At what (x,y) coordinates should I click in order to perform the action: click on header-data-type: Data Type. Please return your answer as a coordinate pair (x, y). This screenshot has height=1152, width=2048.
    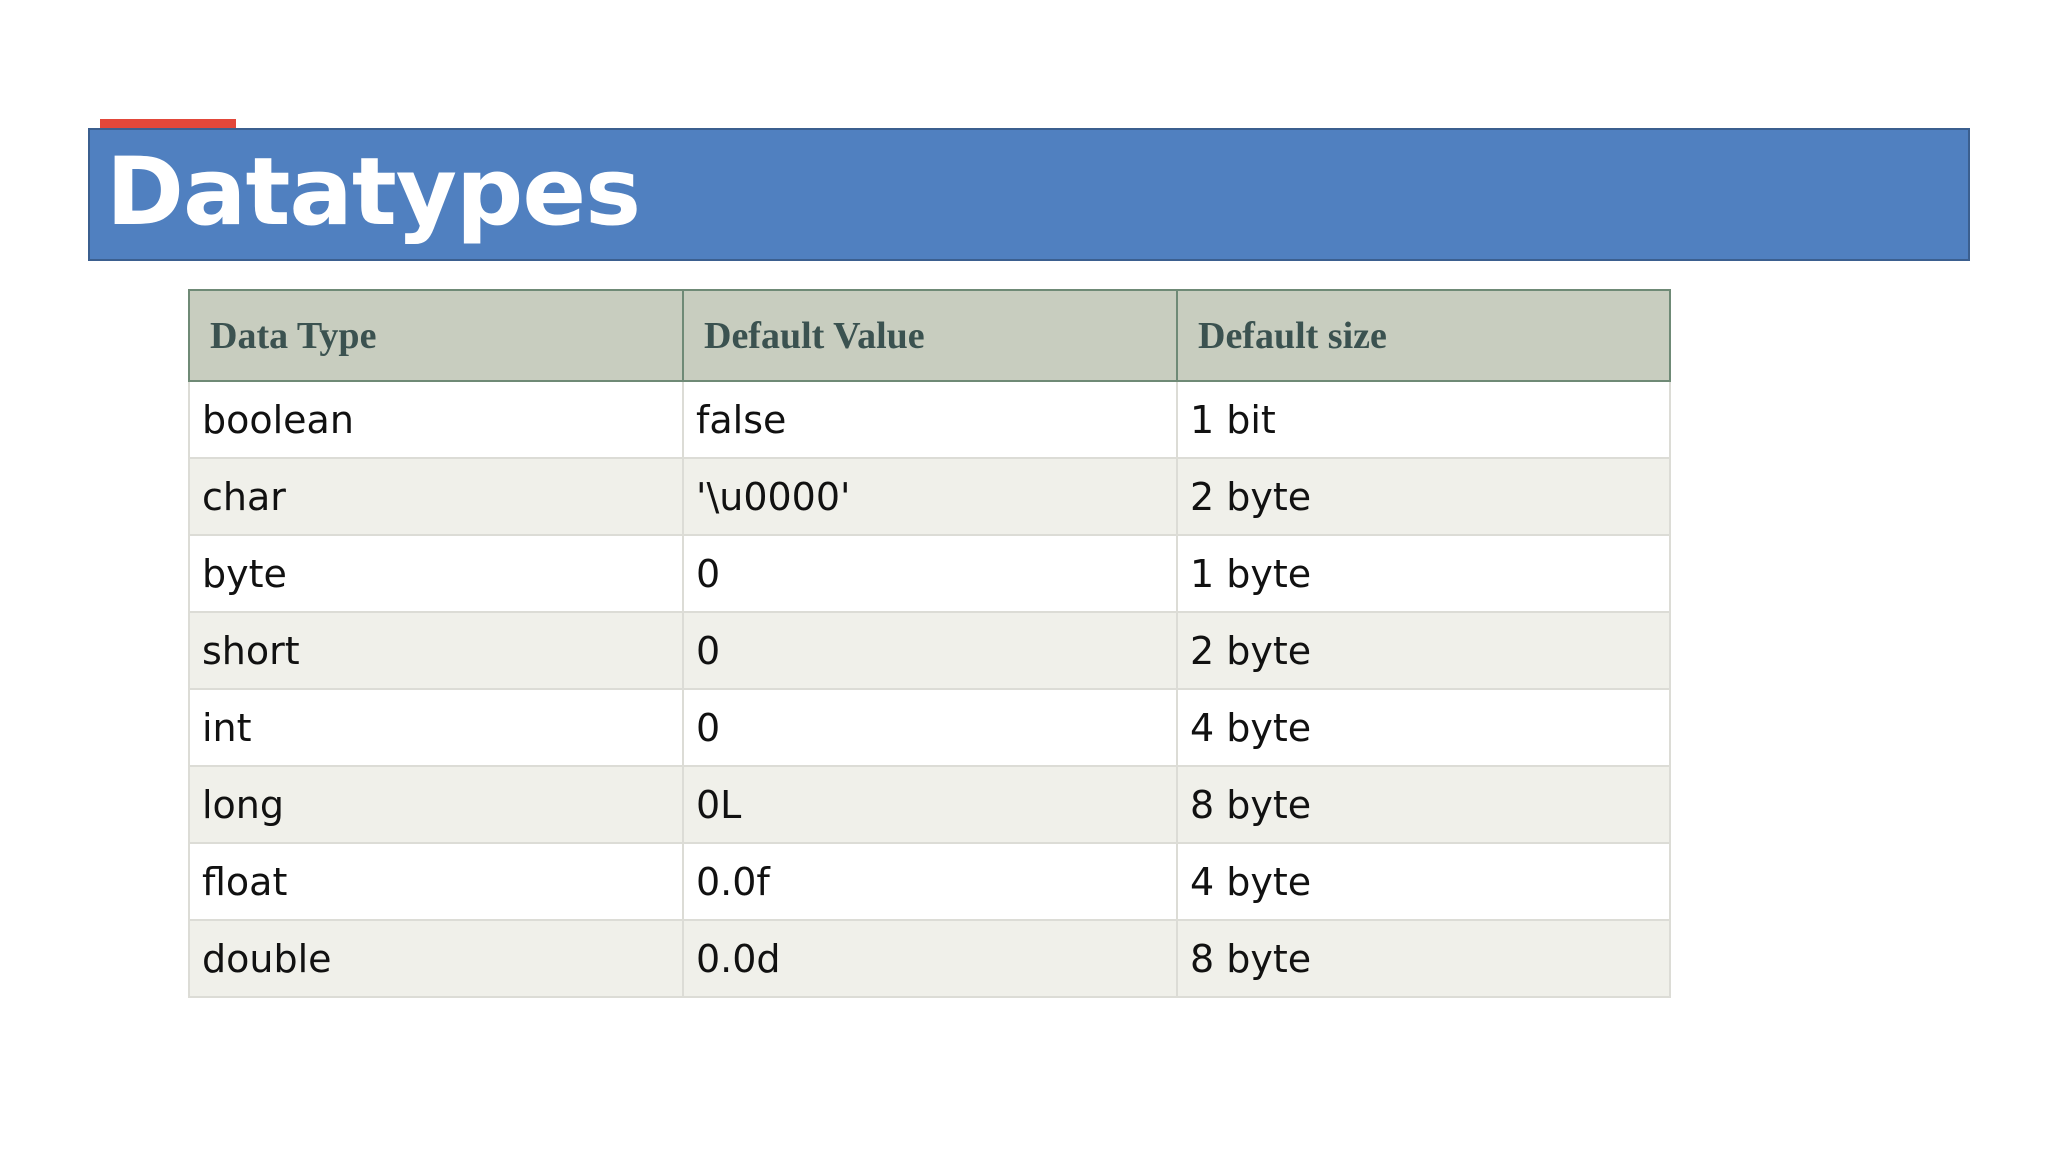
    Looking at the image, I should click on (436, 335).